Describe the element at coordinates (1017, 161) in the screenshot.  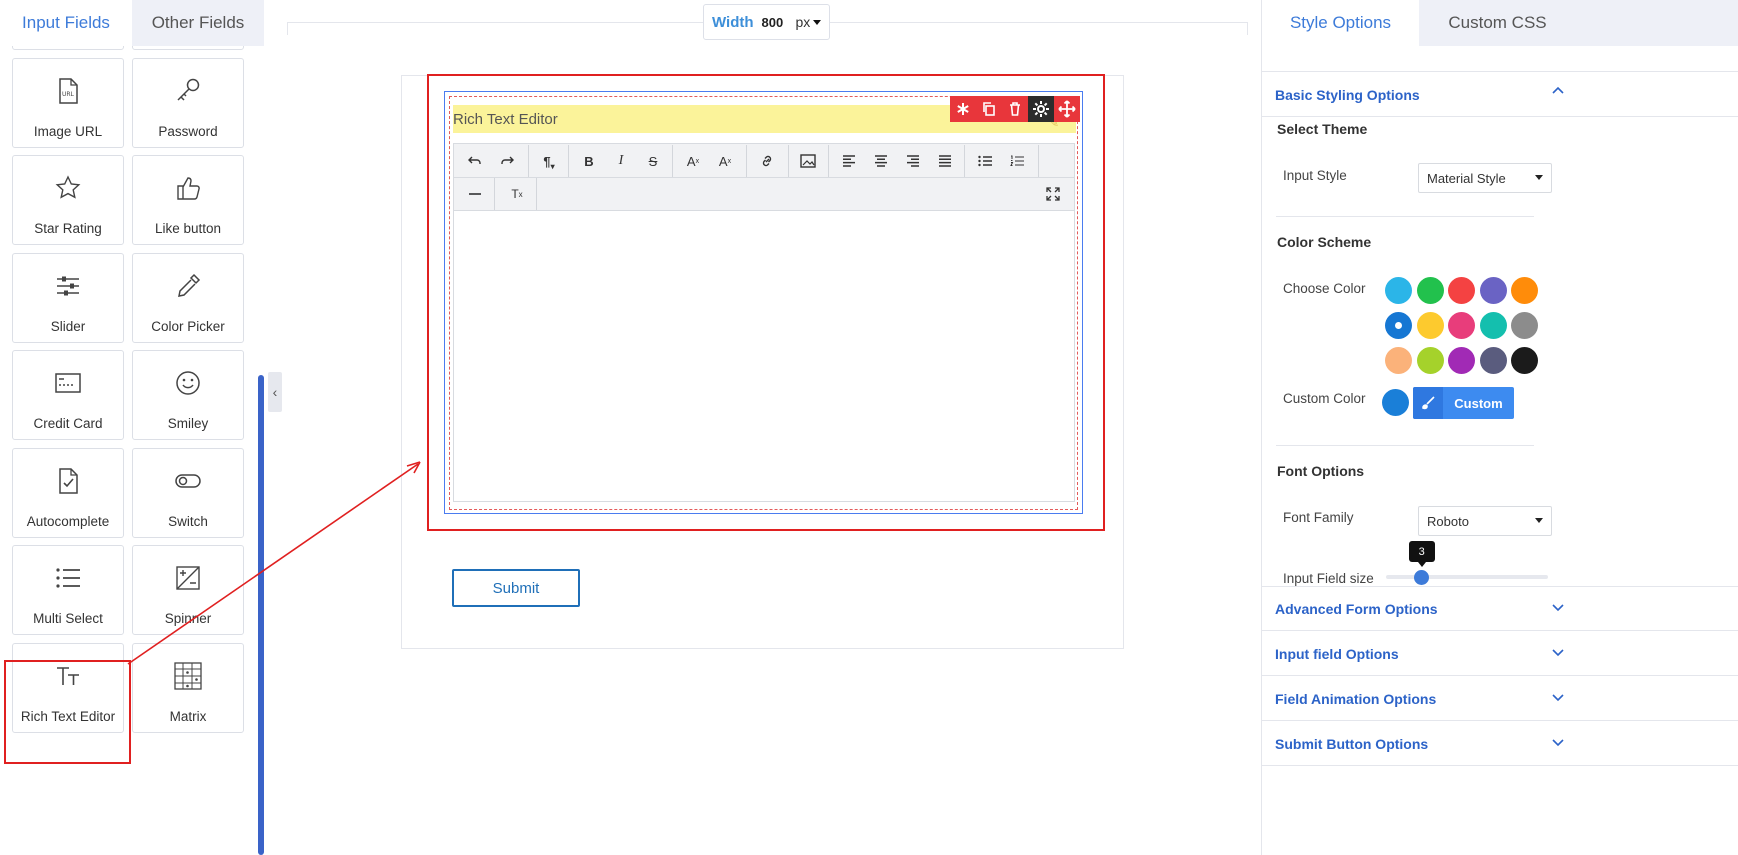
I see `numbered-list-icon` at that location.